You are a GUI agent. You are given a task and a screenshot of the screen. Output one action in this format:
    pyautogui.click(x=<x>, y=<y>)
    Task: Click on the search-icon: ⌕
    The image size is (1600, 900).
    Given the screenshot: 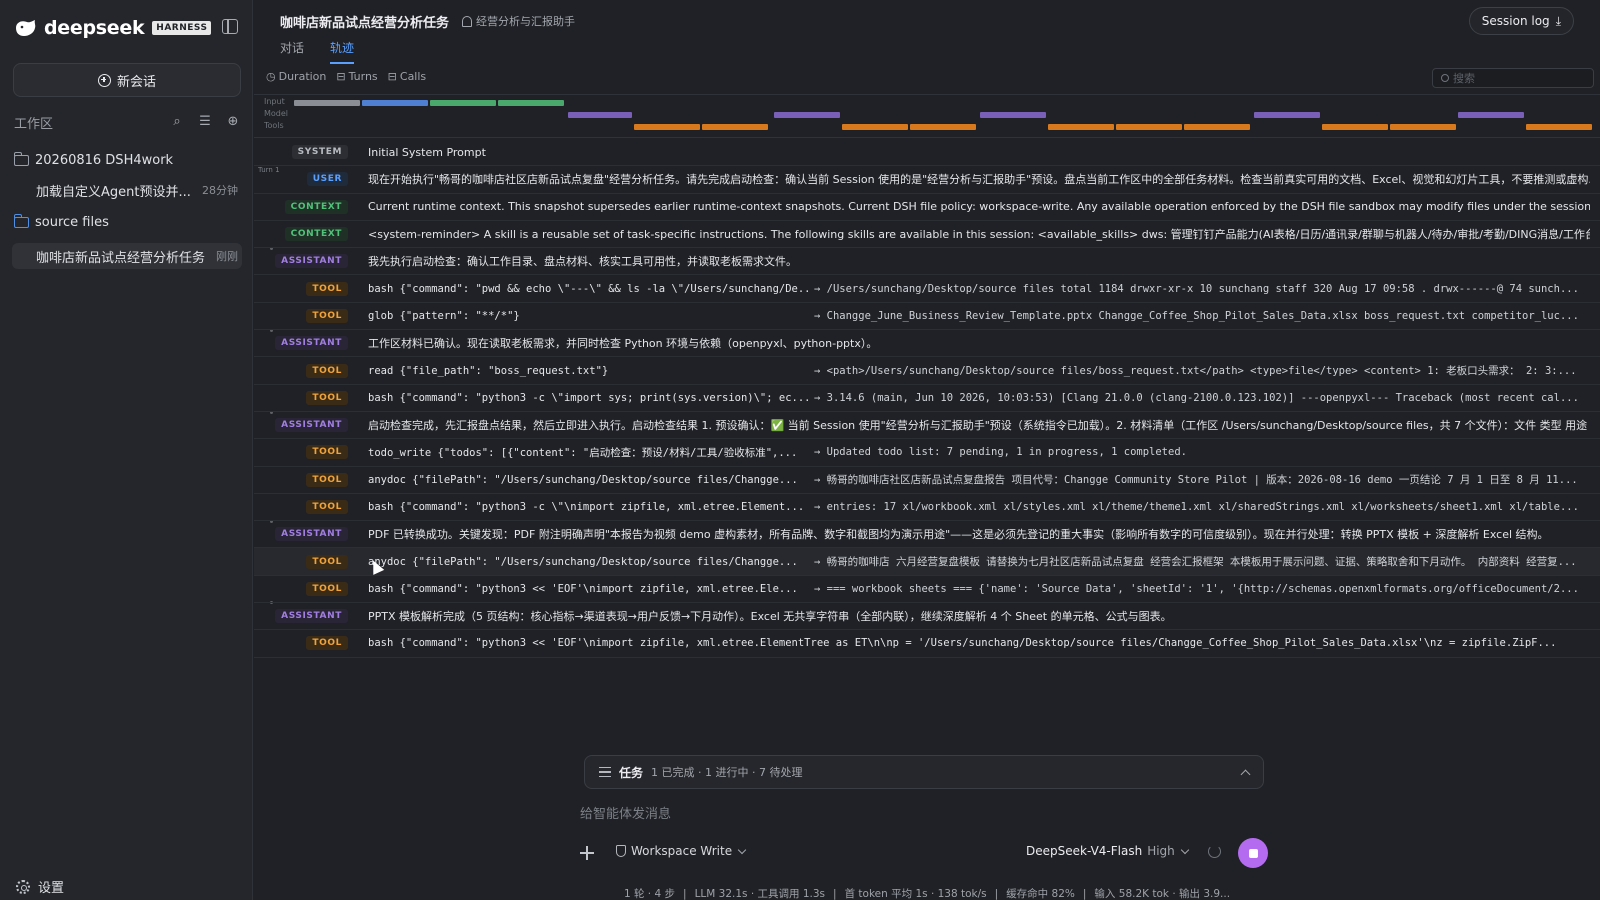 What is the action you would take?
    pyautogui.click(x=177, y=122)
    